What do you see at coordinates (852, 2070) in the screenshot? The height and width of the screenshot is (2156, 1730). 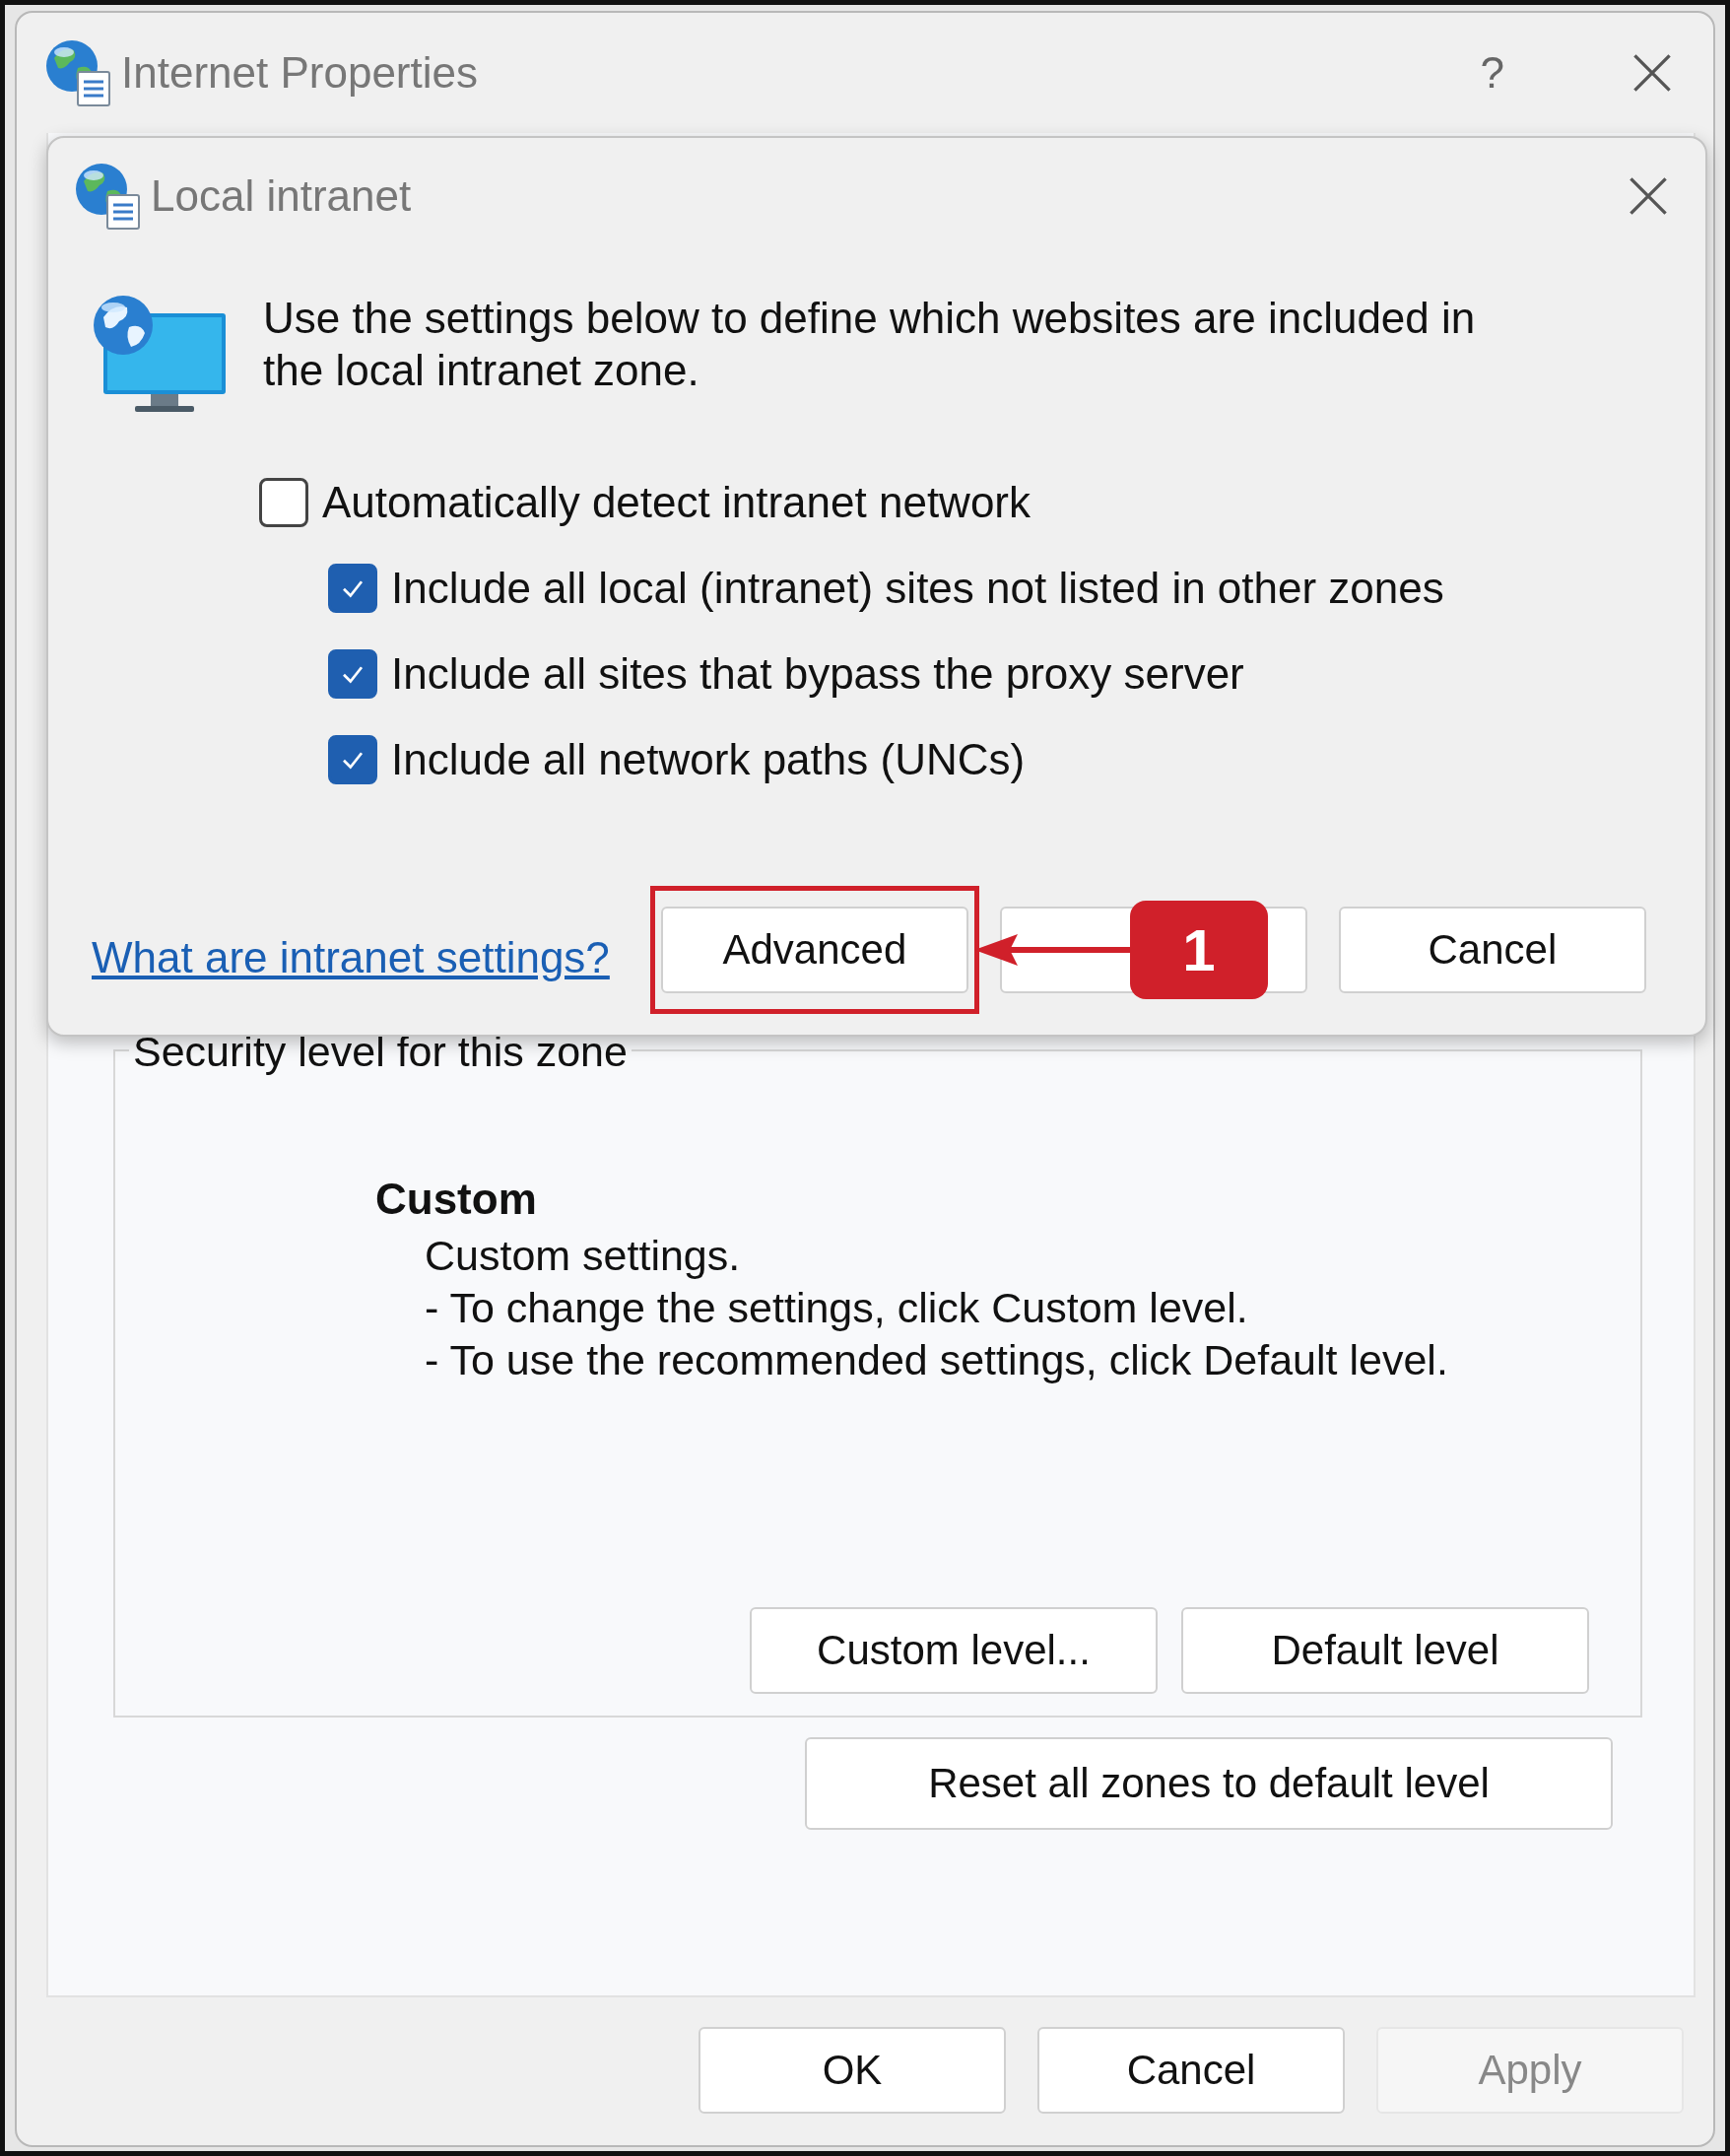 I see `dialog-button: OK` at bounding box center [852, 2070].